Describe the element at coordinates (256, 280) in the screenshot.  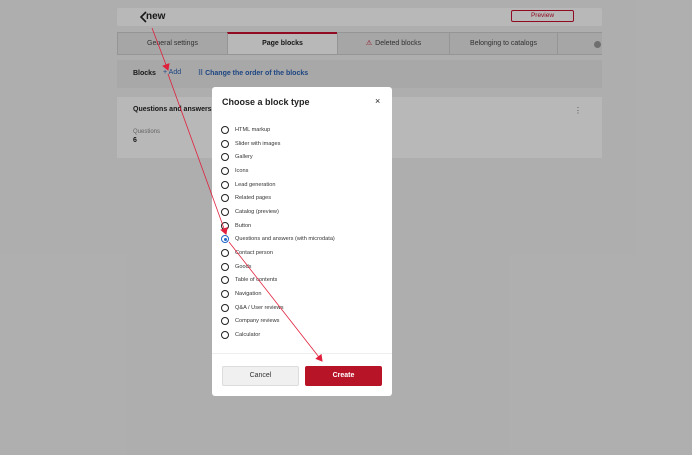
I see `option-label: Table of contents` at that location.